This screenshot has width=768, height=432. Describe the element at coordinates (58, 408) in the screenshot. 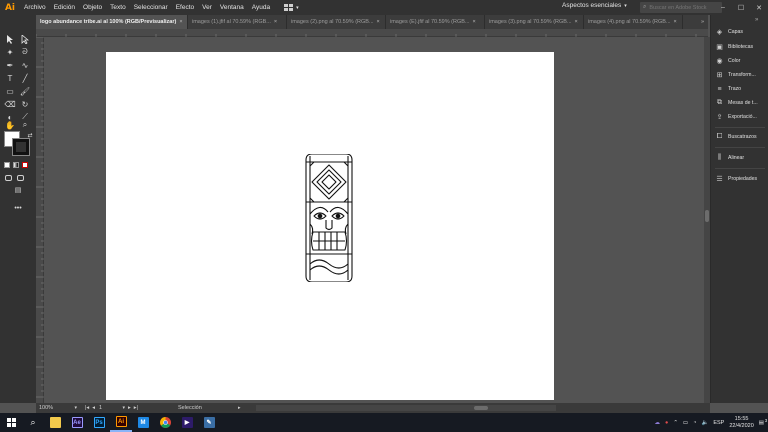

I see `zoom-select: 100% ▾` at that location.